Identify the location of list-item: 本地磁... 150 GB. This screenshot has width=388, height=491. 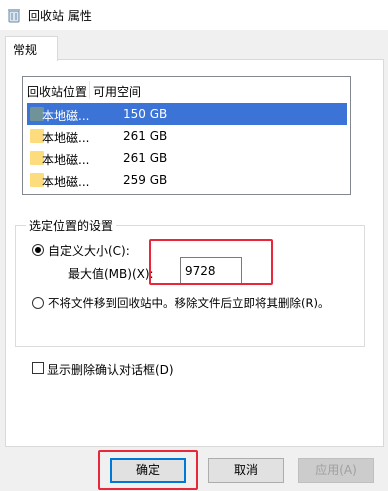
(187, 114).